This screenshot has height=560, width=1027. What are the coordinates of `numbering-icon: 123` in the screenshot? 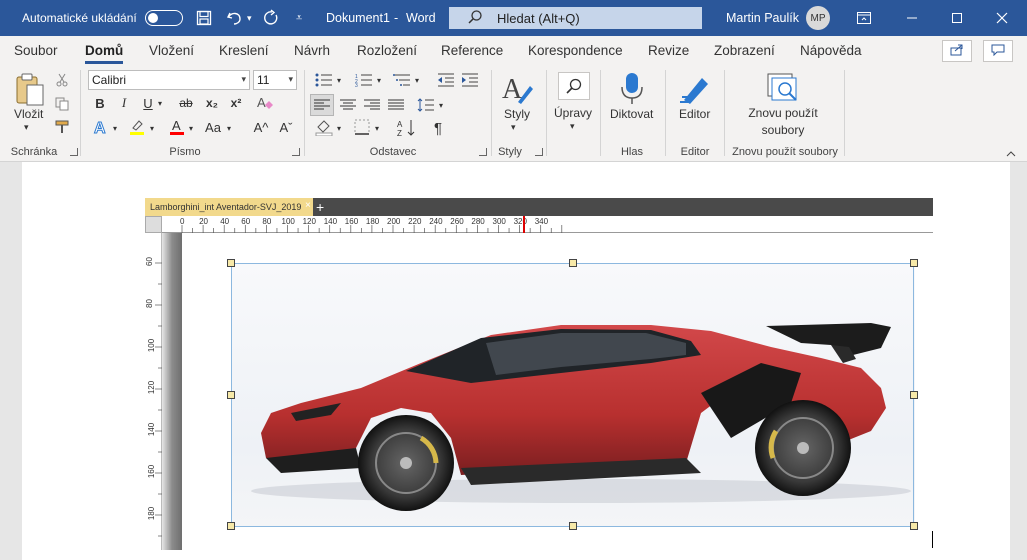 It's located at (364, 80).